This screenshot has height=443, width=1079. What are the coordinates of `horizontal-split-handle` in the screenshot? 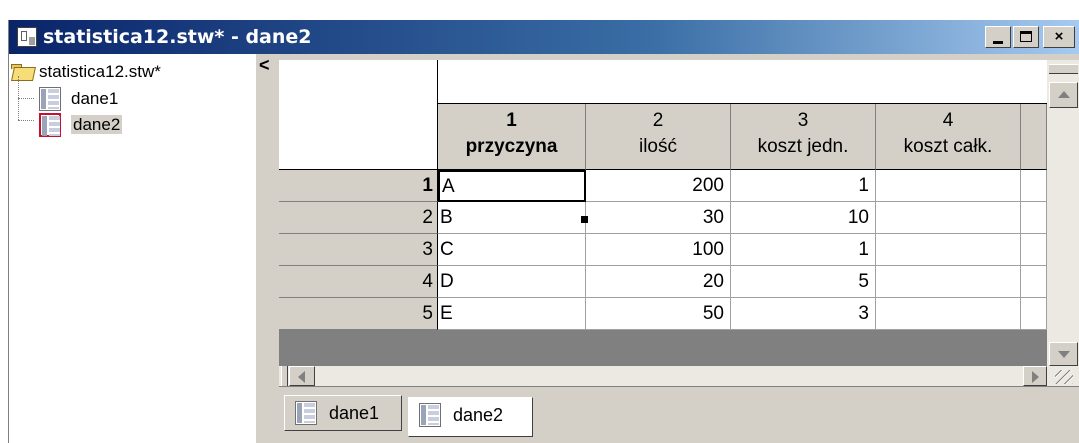 It's located at (284, 376).